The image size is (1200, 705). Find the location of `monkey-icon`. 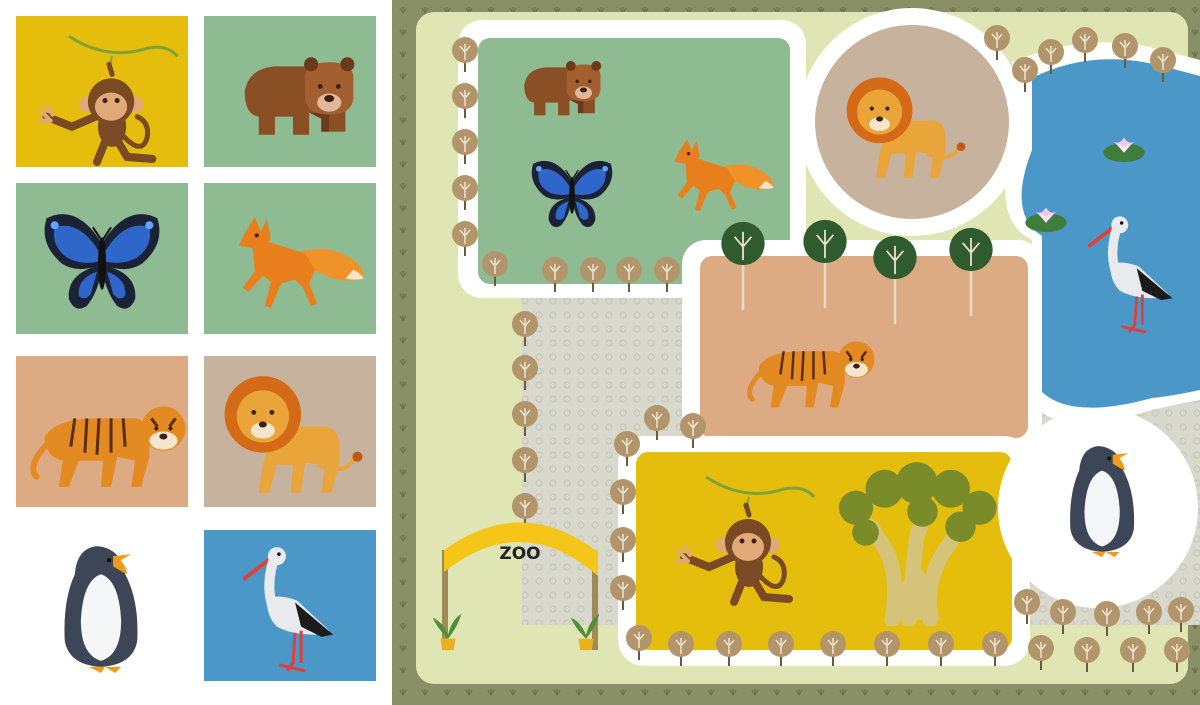

monkey-icon is located at coordinates (102, 91).